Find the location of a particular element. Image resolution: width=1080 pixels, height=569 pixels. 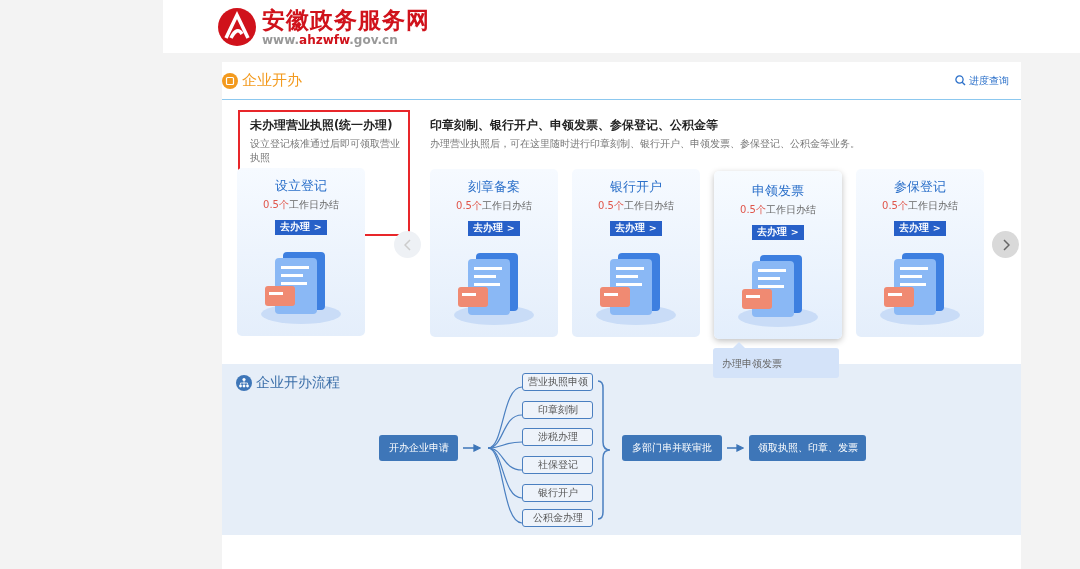

card-title: 申领发票 is located at coordinates (778, 191).